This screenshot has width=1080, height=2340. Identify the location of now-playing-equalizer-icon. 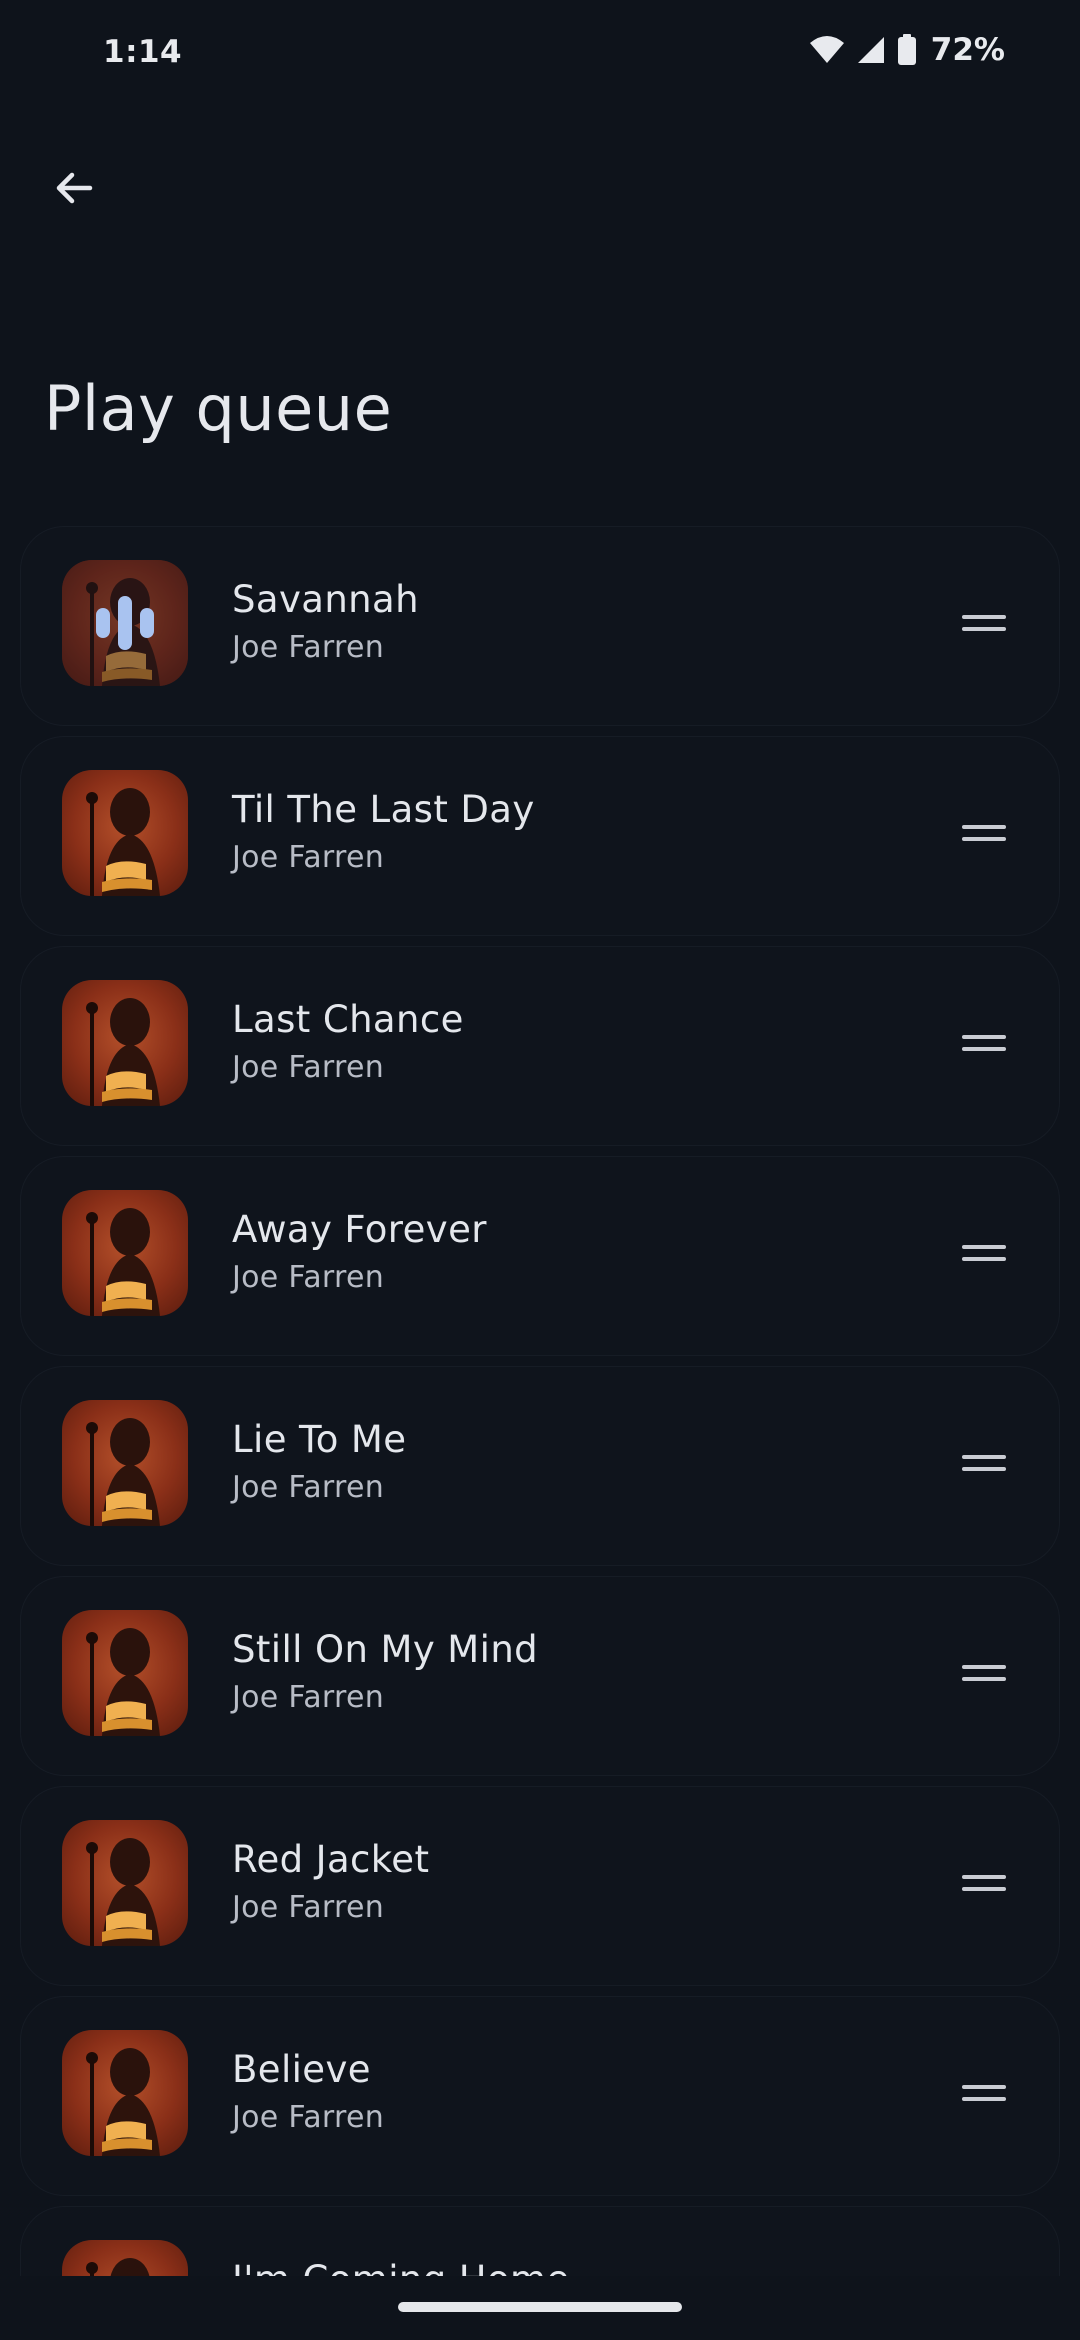
(125, 623).